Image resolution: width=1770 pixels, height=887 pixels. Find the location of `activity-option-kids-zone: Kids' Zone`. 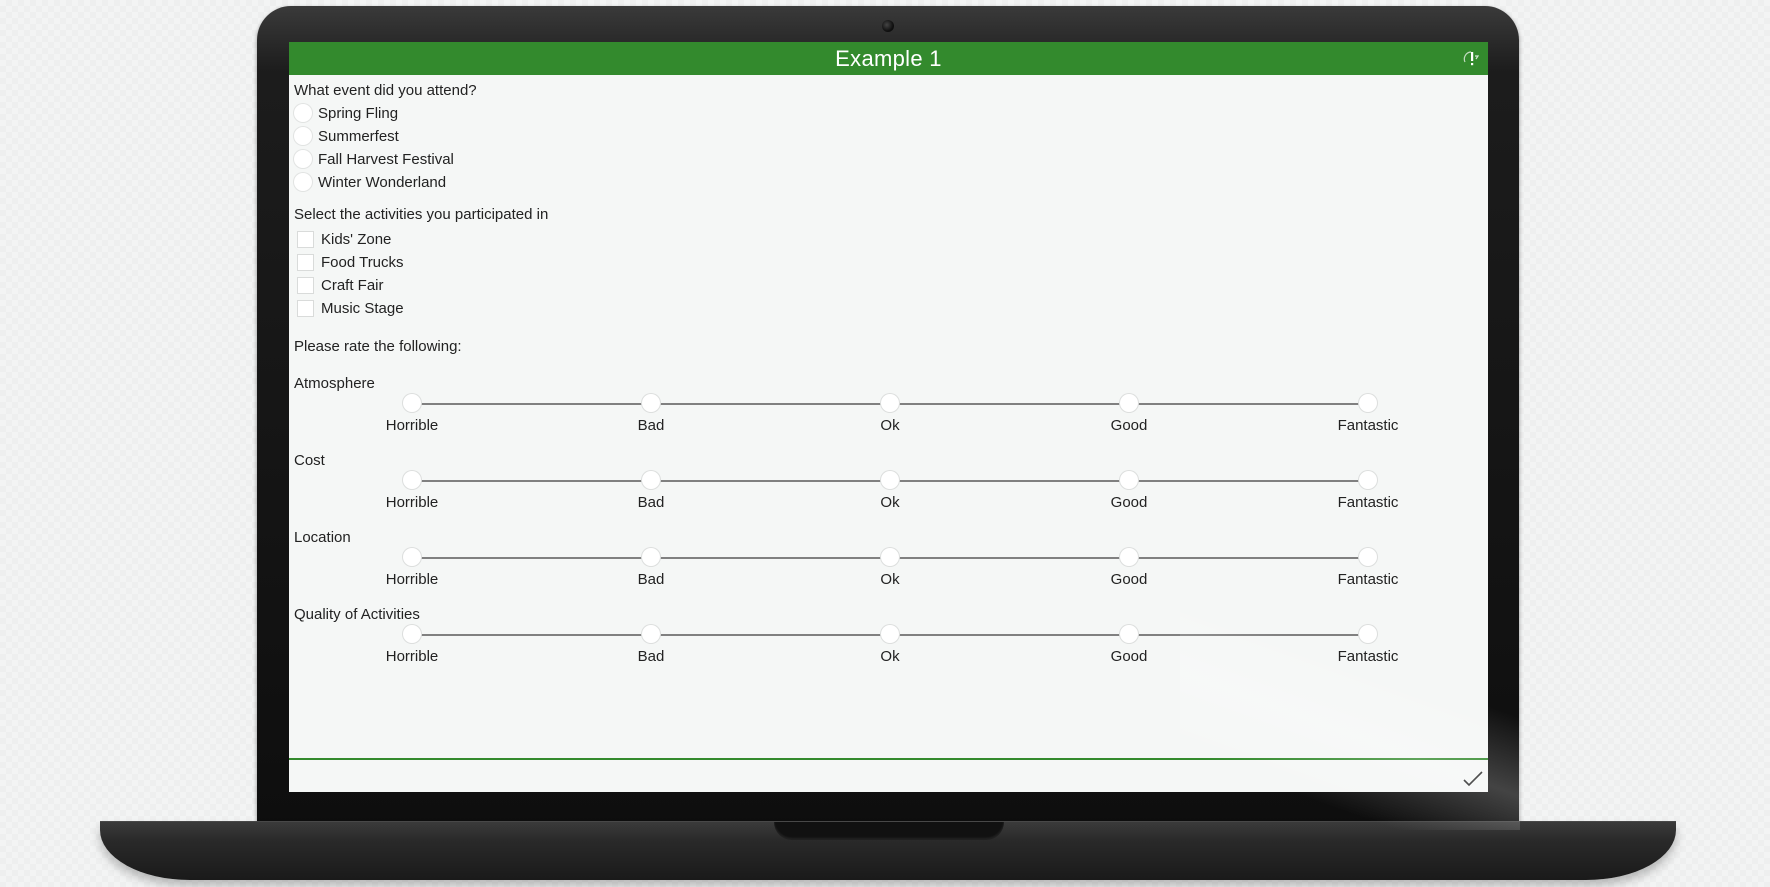

activity-option-kids-zone: Kids' Zone is located at coordinates (342, 239).